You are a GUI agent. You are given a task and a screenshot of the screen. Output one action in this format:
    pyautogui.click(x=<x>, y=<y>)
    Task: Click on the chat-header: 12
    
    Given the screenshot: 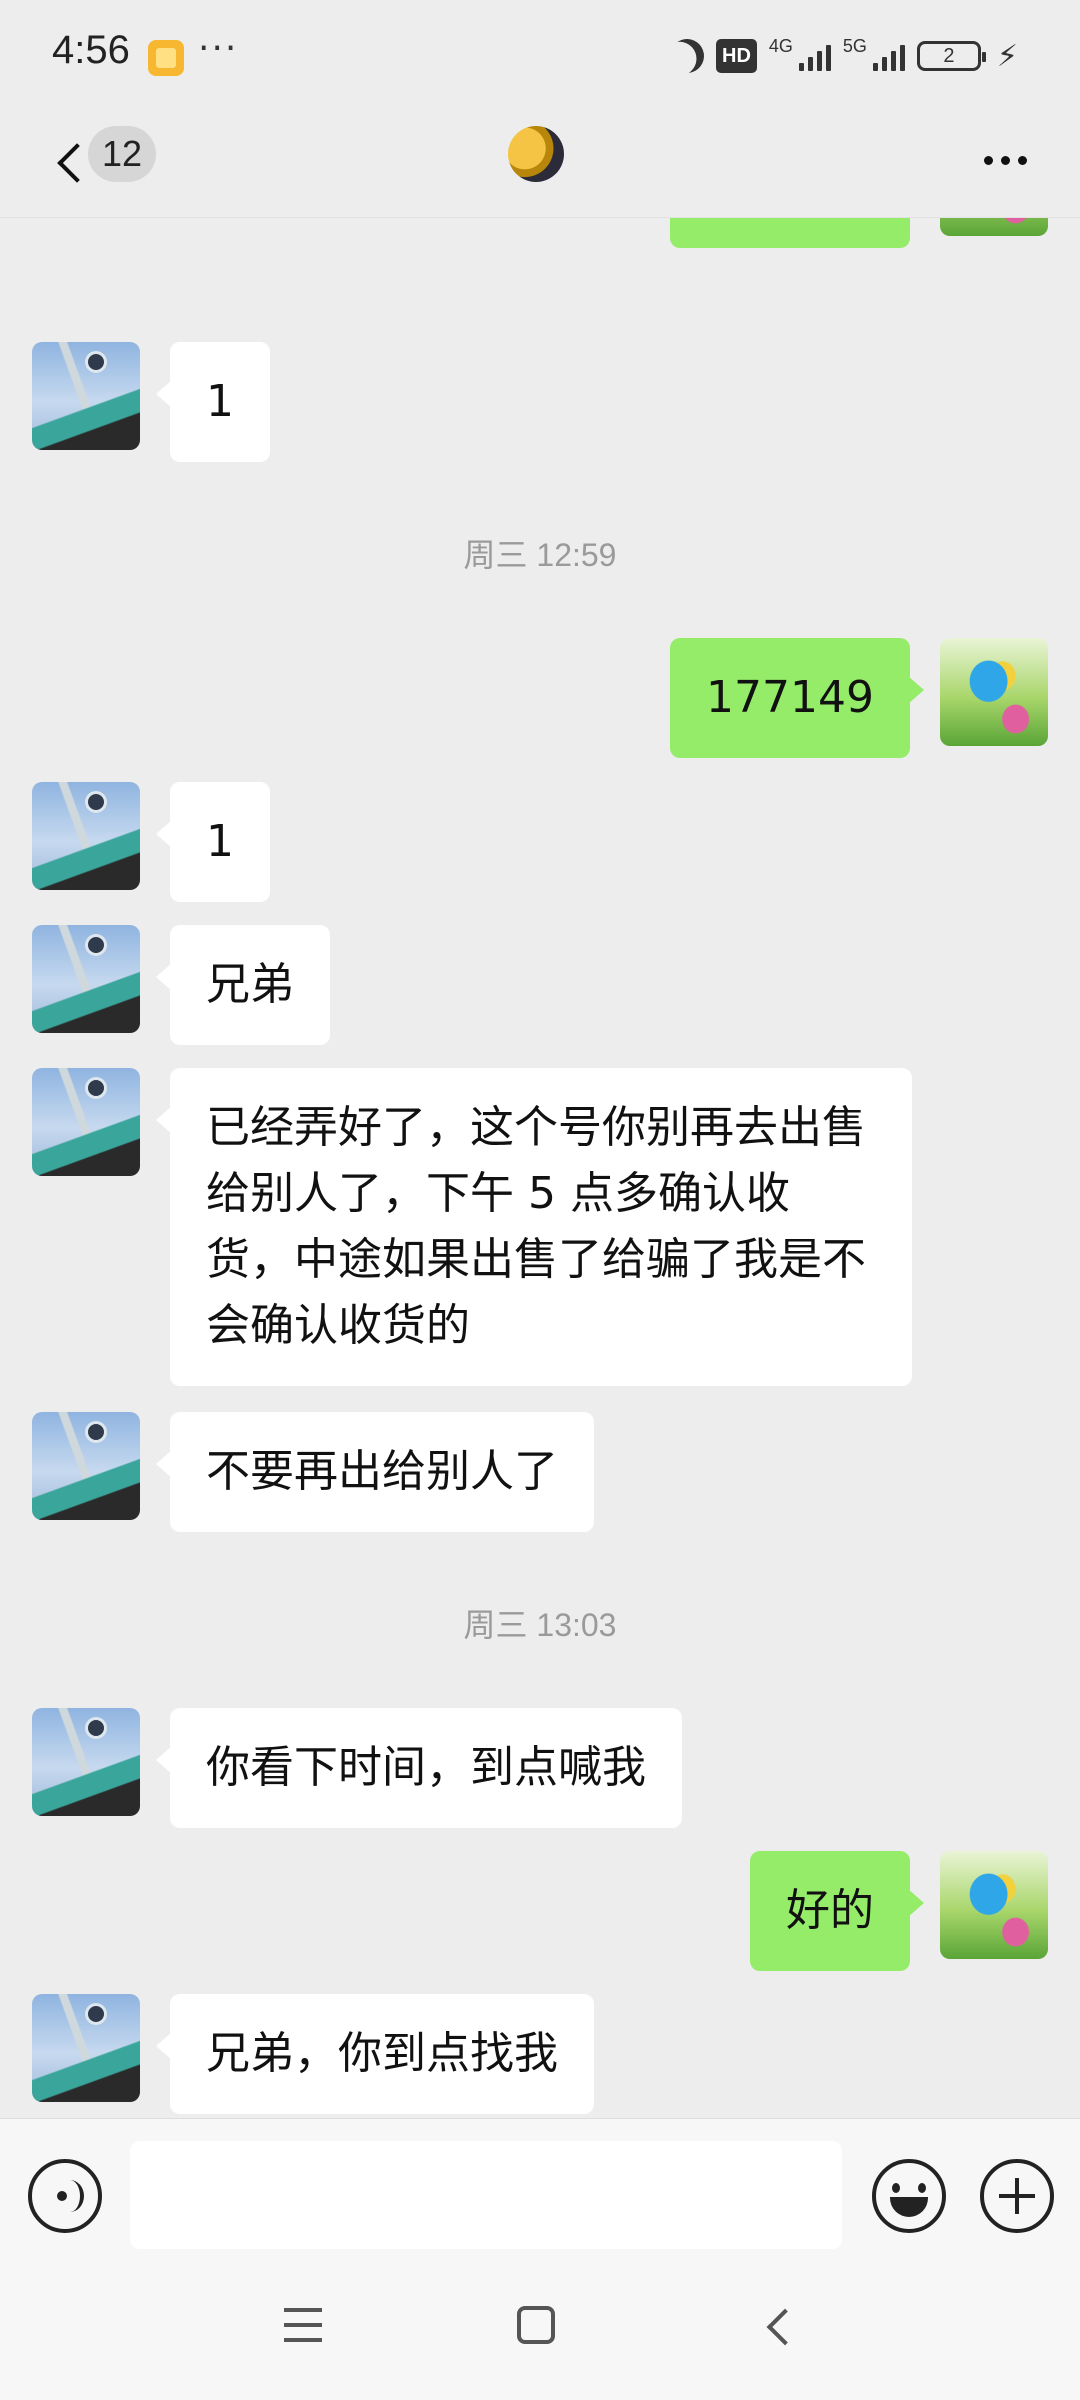 What is the action you would take?
    pyautogui.click(x=540, y=164)
    